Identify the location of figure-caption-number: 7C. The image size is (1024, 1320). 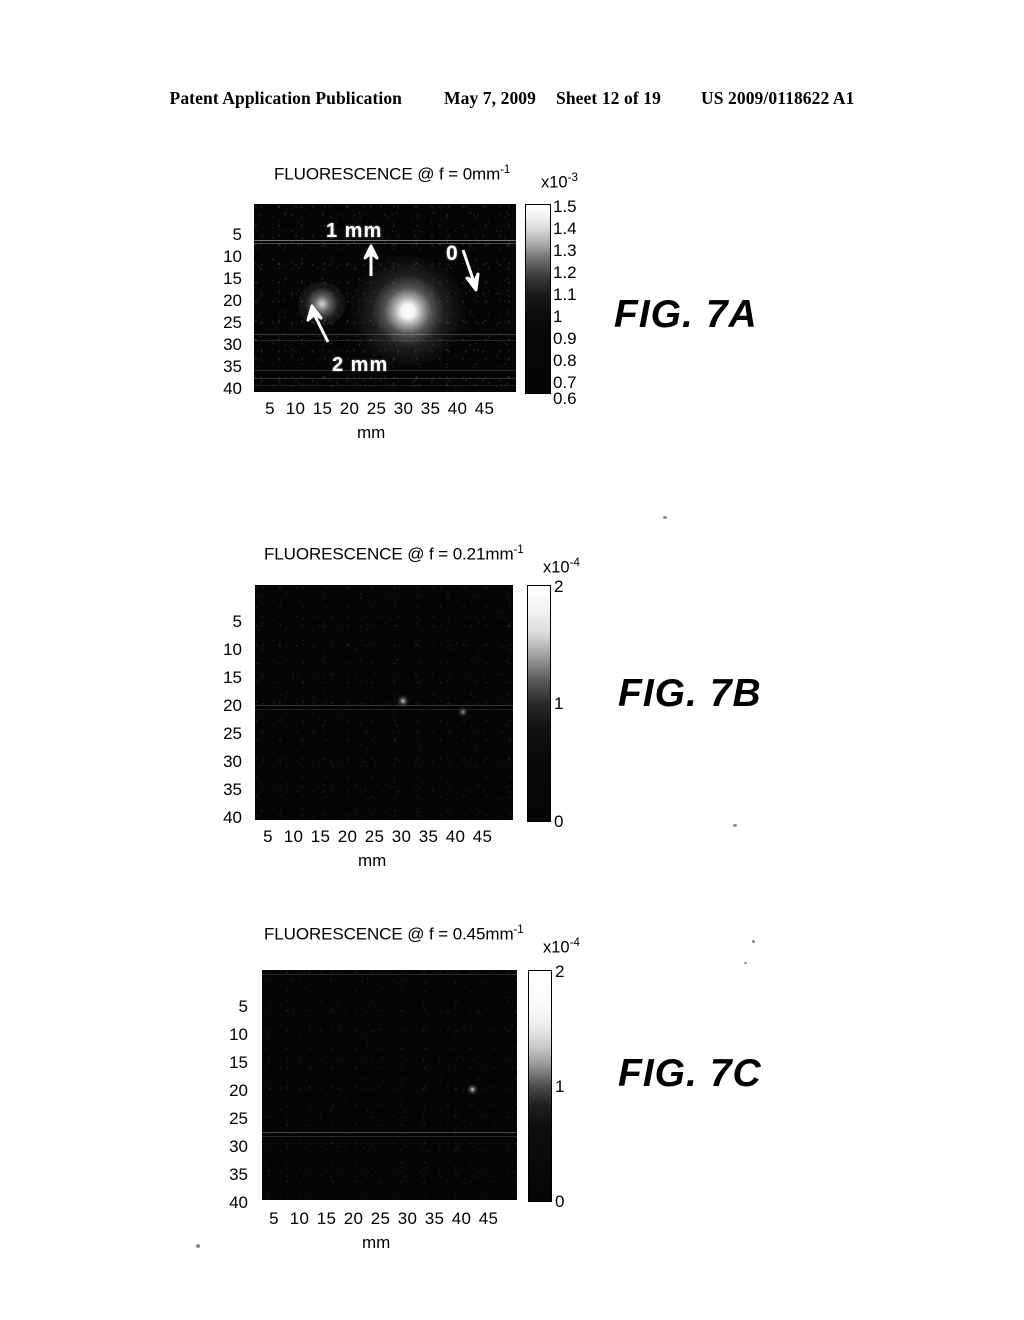
(735, 1073).